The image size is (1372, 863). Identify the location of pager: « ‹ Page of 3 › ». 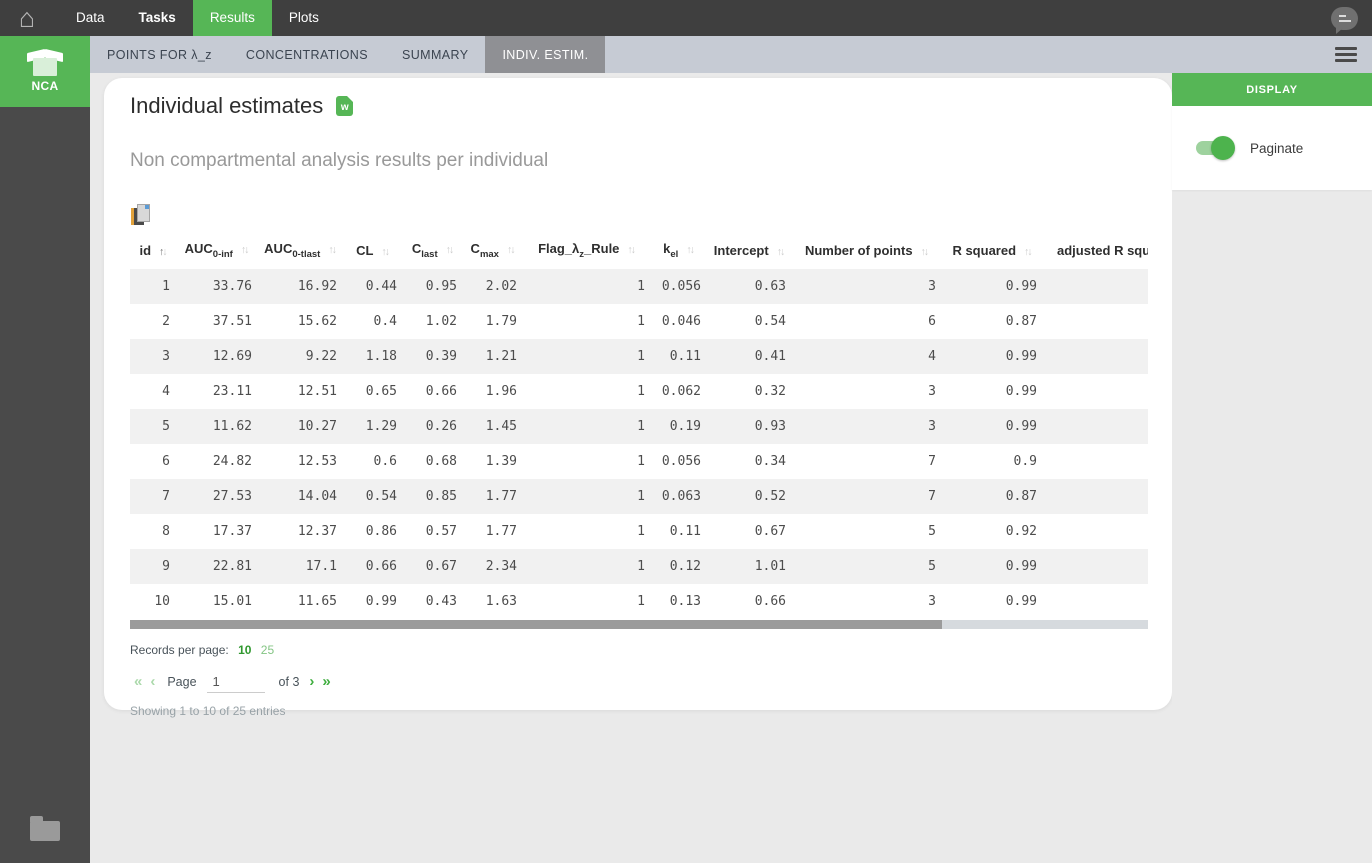
(638, 681).